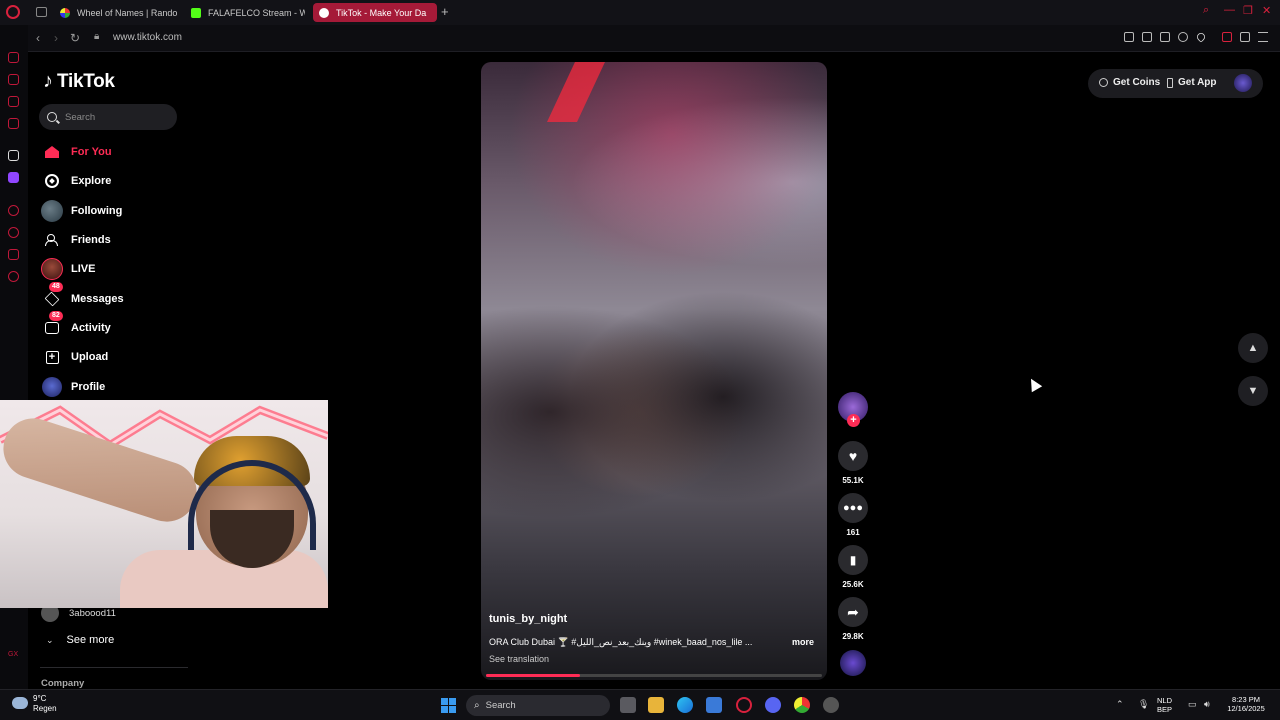 This screenshot has height=720, width=1280. Describe the element at coordinates (1129, 82) in the screenshot. I see `get-coins-button: Get Coins` at that location.